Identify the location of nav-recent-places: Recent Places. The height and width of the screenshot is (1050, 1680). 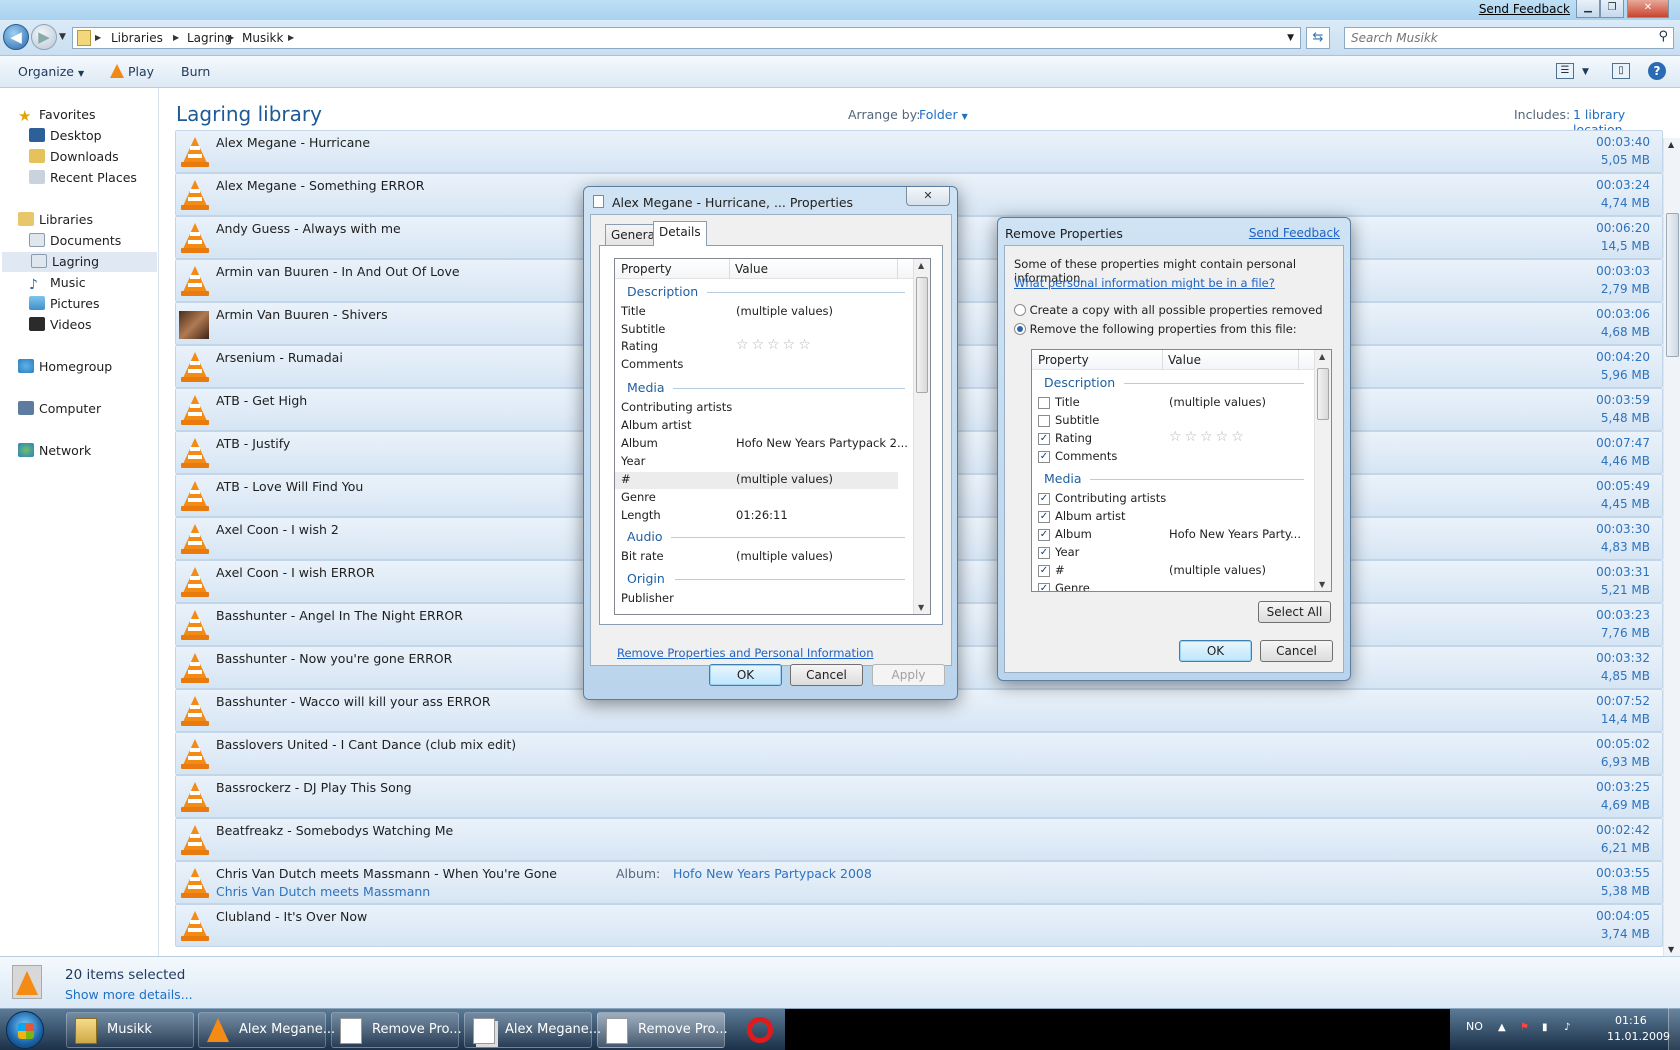
(83, 178).